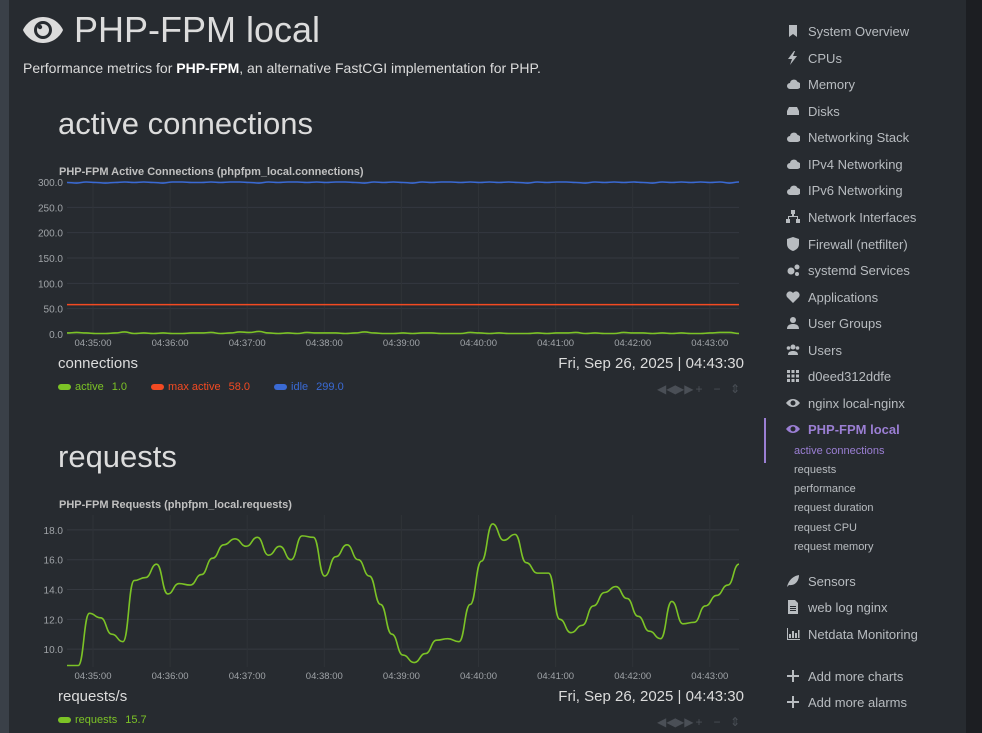 The height and width of the screenshot is (733, 982). I want to click on bookmark-icon, so click(793, 31).